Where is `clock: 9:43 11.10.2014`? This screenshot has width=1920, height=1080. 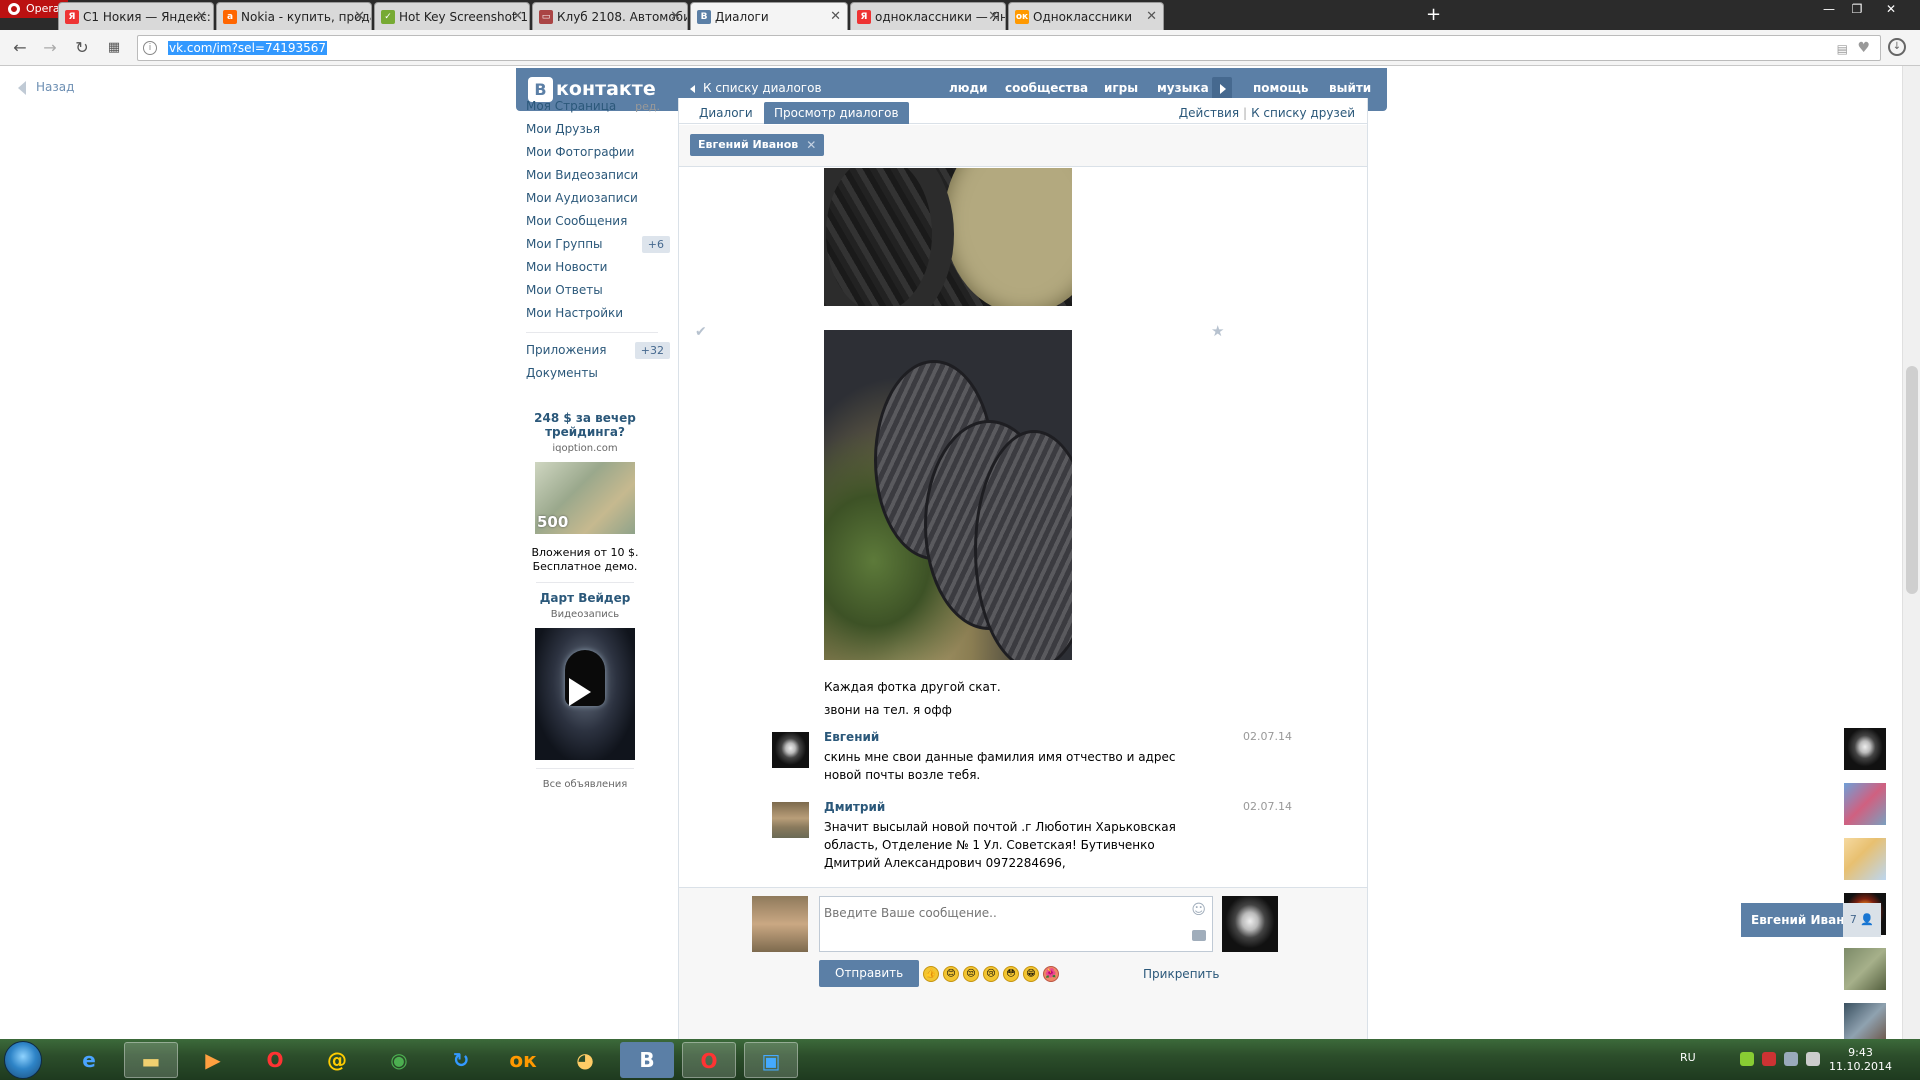
clock: 9:43 11.10.2014 is located at coordinates (1860, 1060).